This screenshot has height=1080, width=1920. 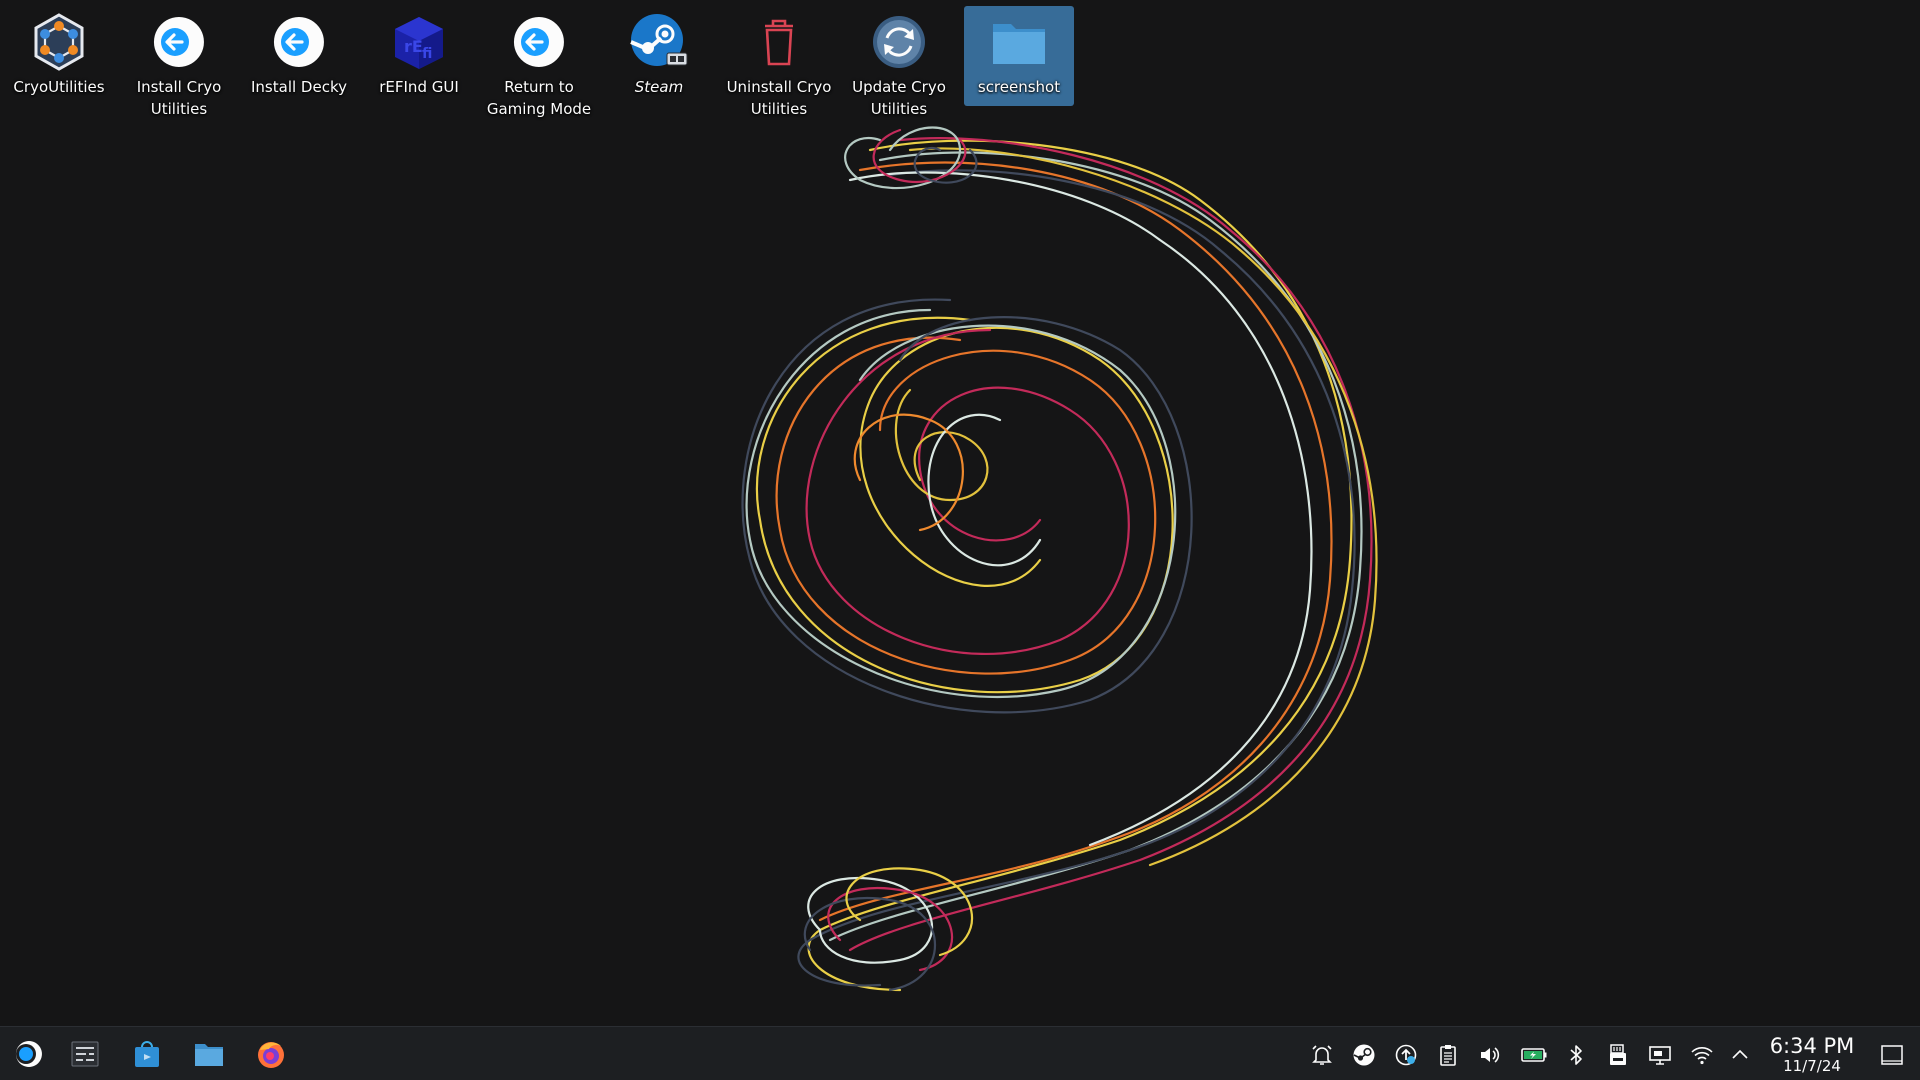 I want to click on desktop-icon-uninstall-cryo-utilities: Uninstall Cryo Utilities, so click(x=779, y=63).